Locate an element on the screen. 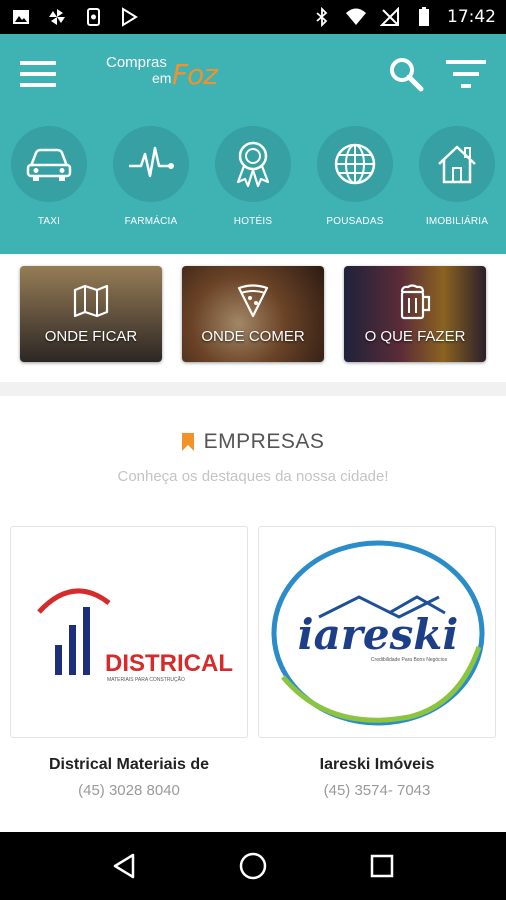 Image resolution: width=506 pixels, height=900 pixels. logo-text-em: em is located at coordinates (162, 78).